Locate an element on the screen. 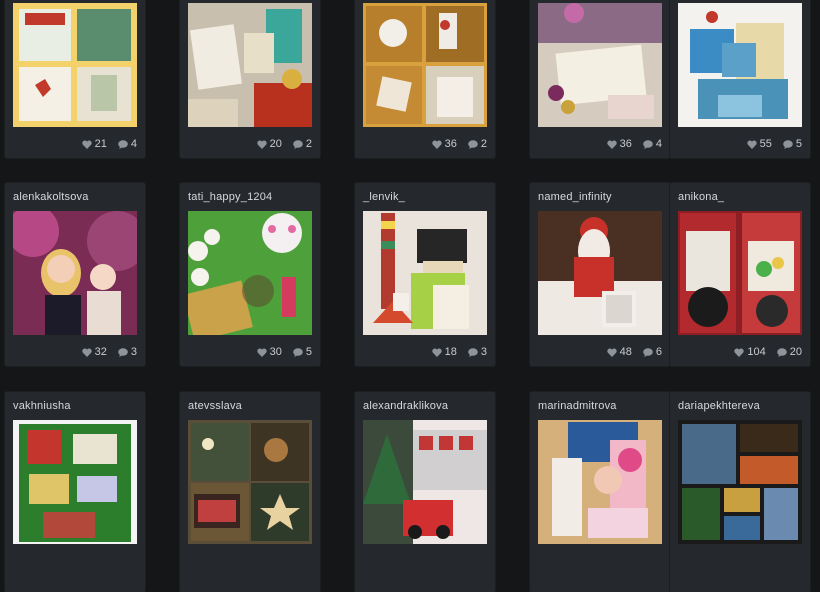 The width and height of the screenshot is (820, 592). photo-card: _lenvik_ 18 3 is located at coordinates (425, 274).